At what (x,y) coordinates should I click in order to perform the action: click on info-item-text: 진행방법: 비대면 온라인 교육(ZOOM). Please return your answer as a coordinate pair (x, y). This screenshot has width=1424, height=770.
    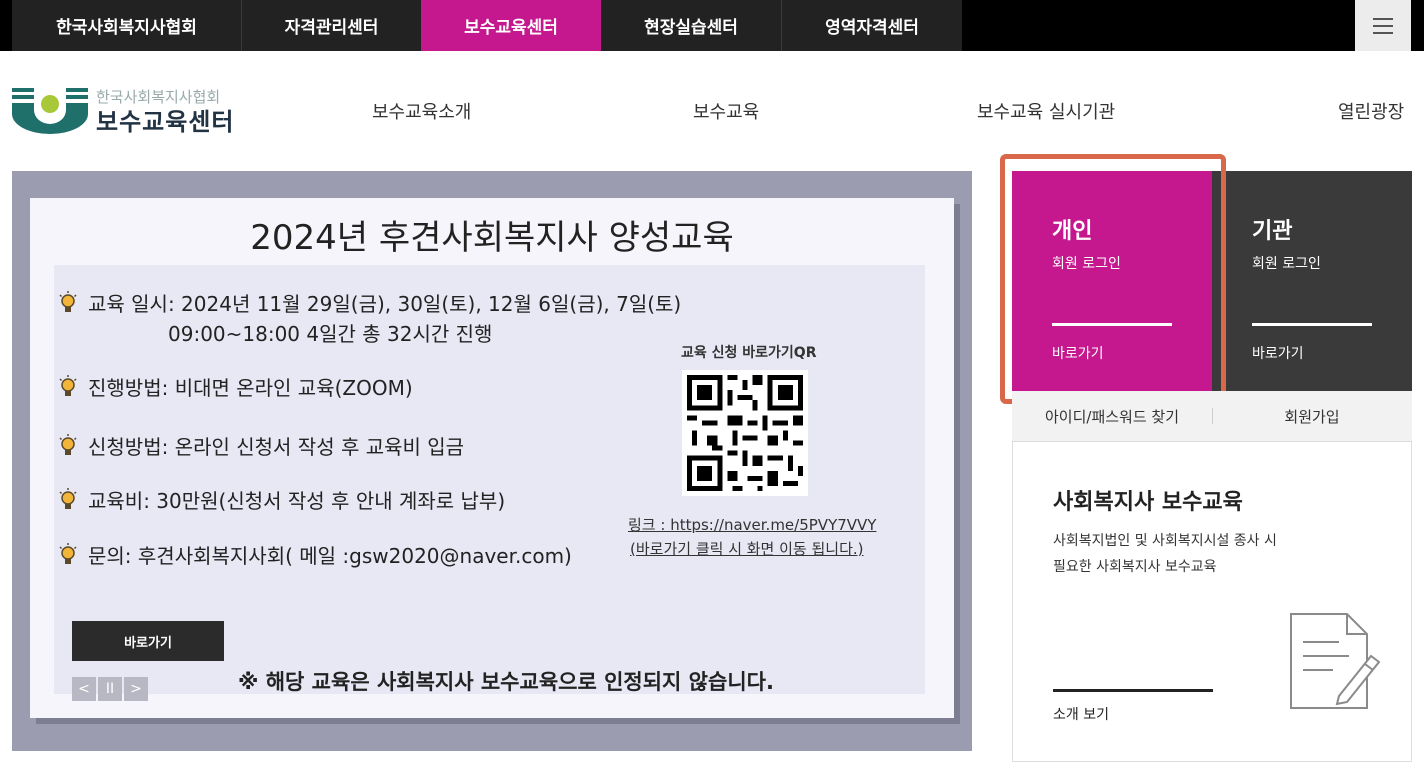
    Looking at the image, I should click on (250, 388).